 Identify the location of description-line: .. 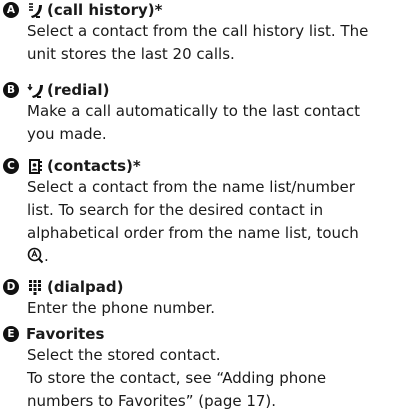
(223, 256).